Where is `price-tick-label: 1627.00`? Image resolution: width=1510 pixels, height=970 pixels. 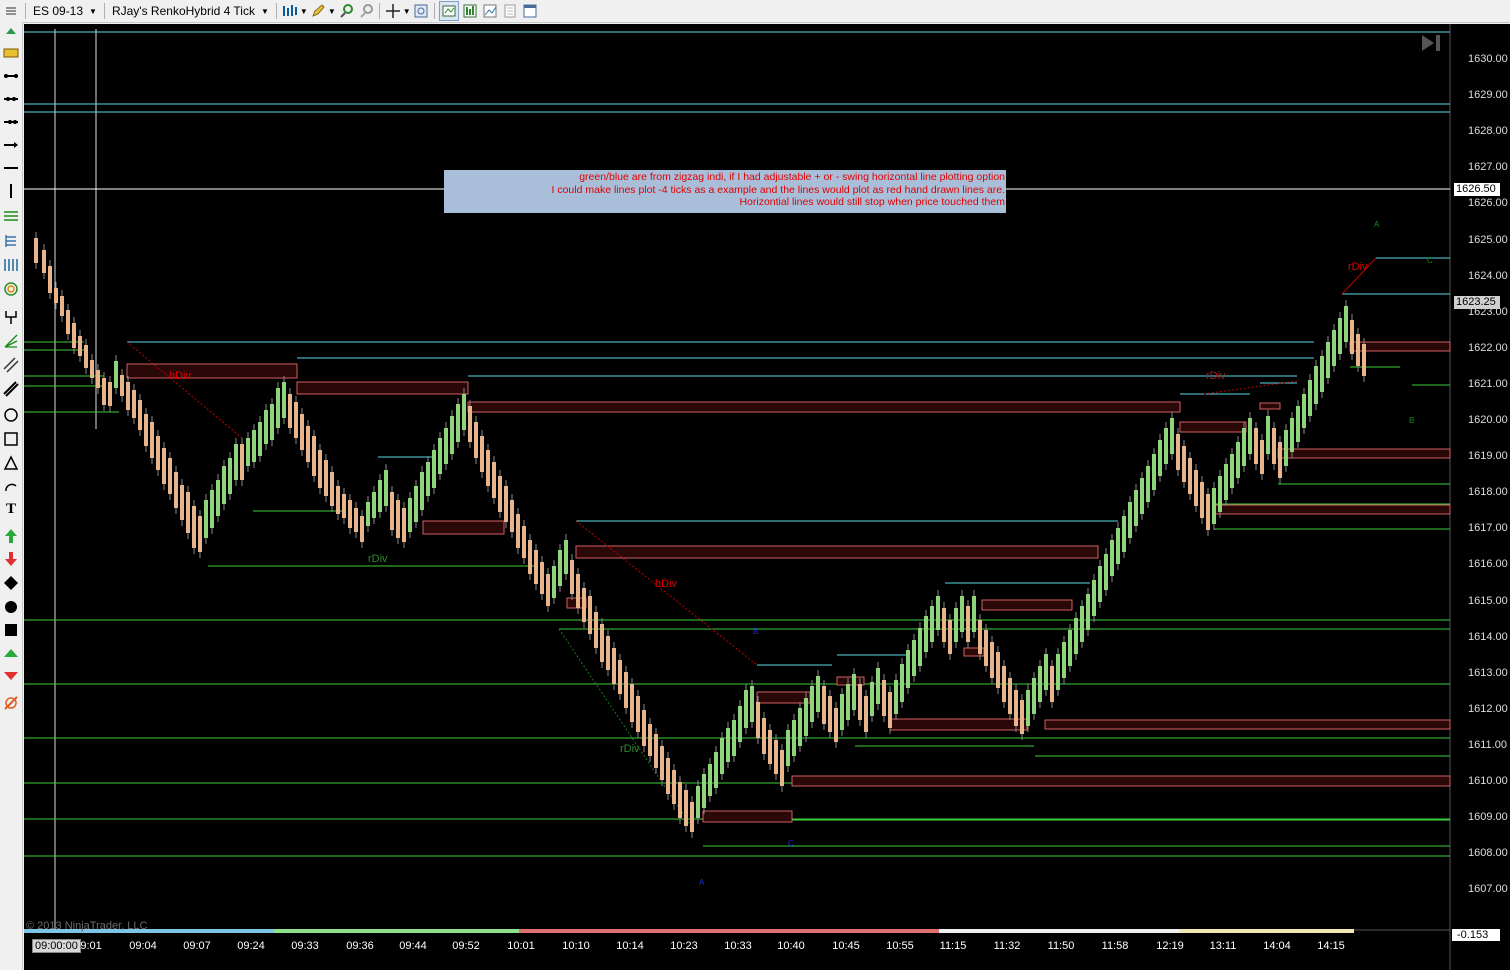
price-tick-label: 1627.00 is located at coordinates (1488, 167).